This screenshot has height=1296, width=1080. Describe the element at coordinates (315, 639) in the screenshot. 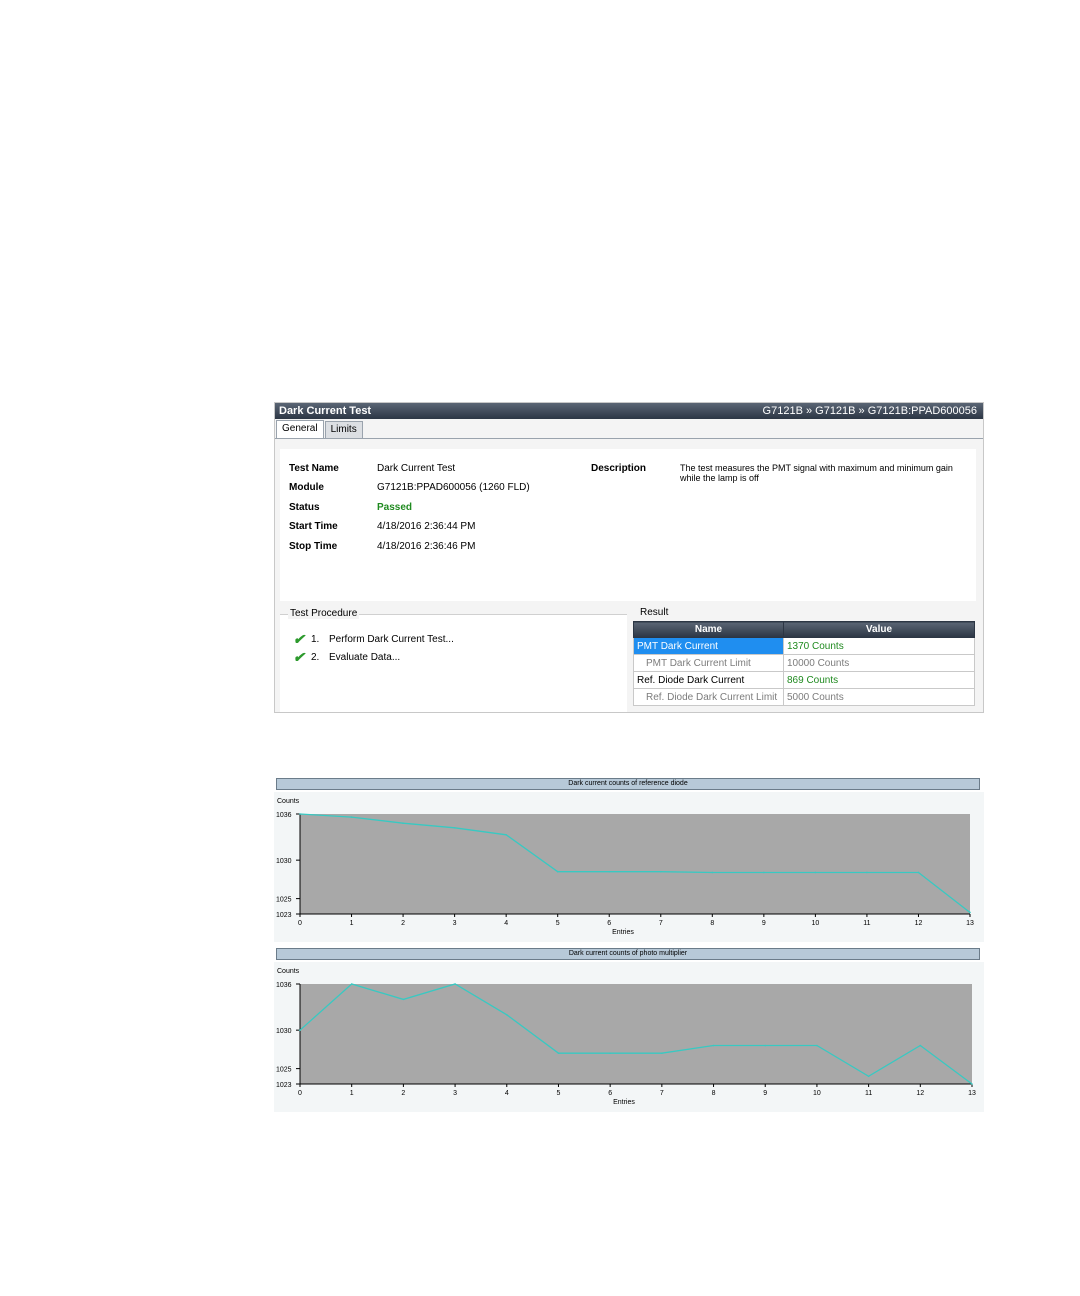

I see `step-number: 1.` at that location.